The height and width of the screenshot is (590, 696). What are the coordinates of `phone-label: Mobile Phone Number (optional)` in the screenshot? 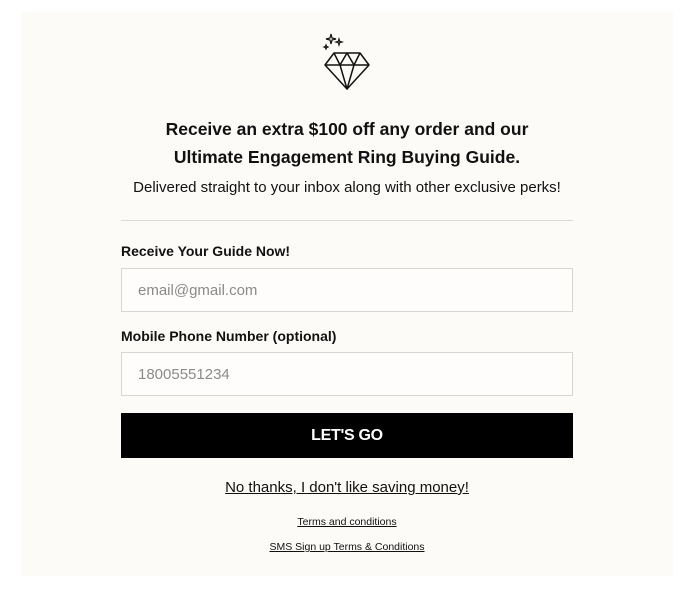 It's located at (229, 336).